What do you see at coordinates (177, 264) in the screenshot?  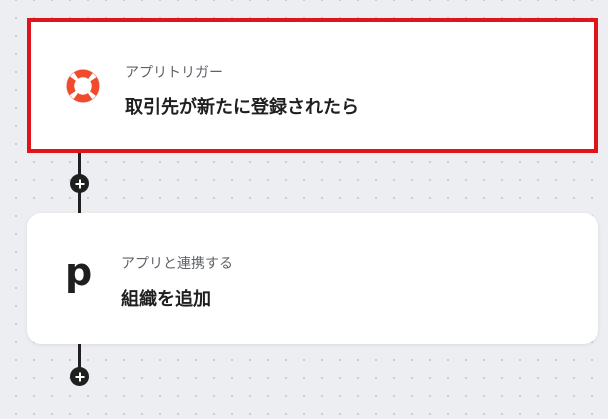 I see `action-type-label: アプリと連携する` at bounding box center [177, 264].